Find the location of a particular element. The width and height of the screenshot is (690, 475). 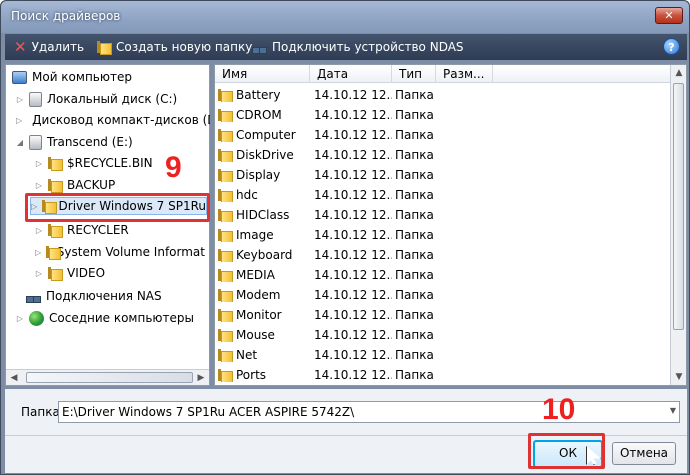

create-folder-button: Создать новую папку is located at coordinates (174, 47).